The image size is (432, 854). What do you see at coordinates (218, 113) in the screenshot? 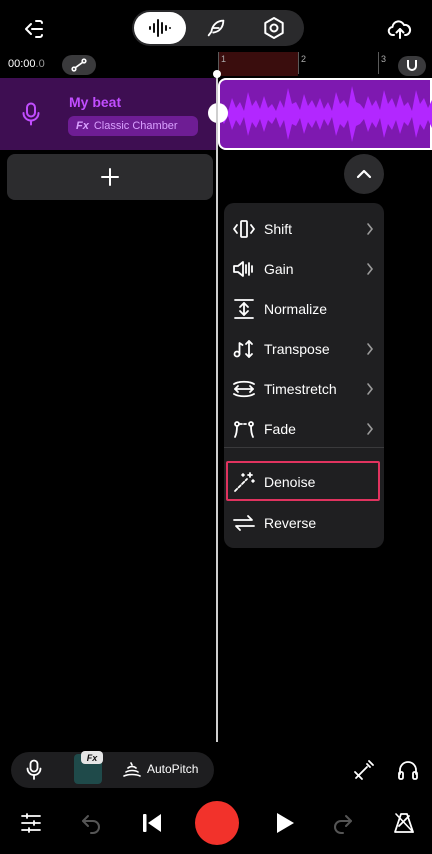
I see `clip-trim-handle` at bounding box center [218, 113].